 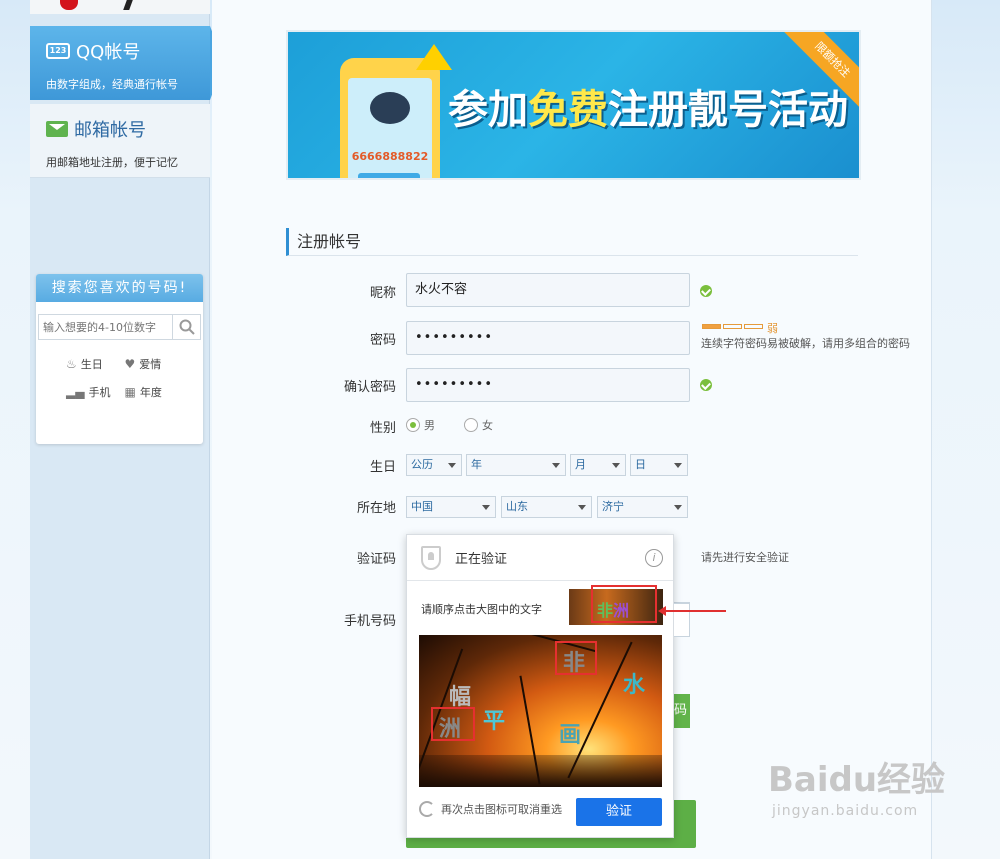 I want to click on crown-icon, so click(x=434, y=57).